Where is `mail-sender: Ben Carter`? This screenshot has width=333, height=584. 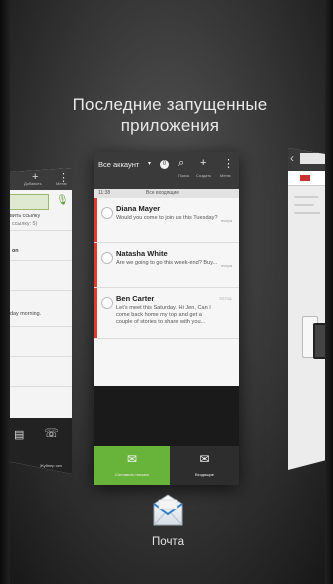
mail-sender: Ben Carter is located at coordinates (135, 298).